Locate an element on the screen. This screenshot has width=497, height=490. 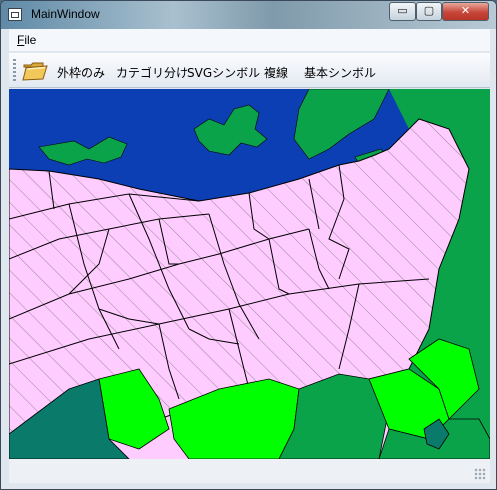
app-icon is located at coordinates (15, 14).